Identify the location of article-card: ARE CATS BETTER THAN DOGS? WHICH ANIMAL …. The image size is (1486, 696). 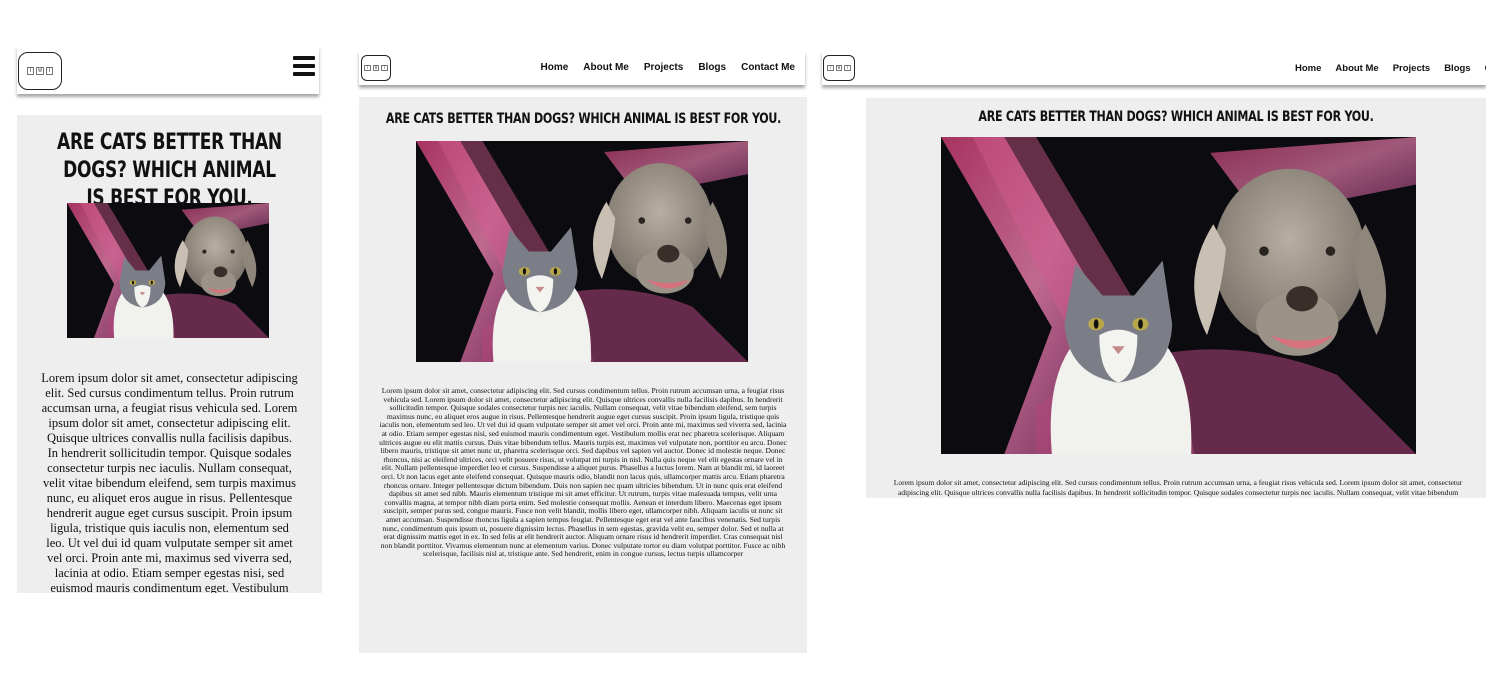
(169, 354).